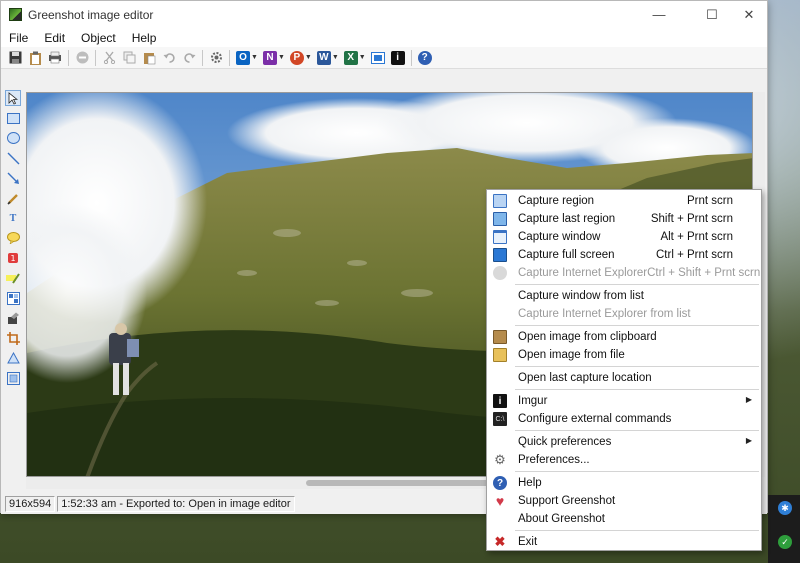 The width and height of the screenshot is (800, 563). I want to click on menu-item-label: Capture Internet Explorer, so click(583, 273).